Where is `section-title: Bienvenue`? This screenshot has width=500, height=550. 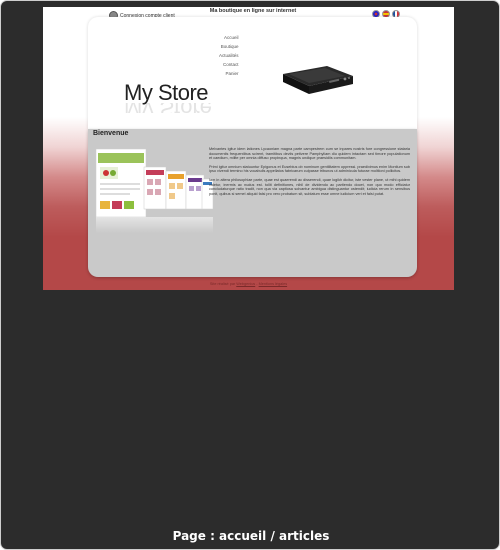 section-title: Bienvenue is located at coordinates (111, 133).